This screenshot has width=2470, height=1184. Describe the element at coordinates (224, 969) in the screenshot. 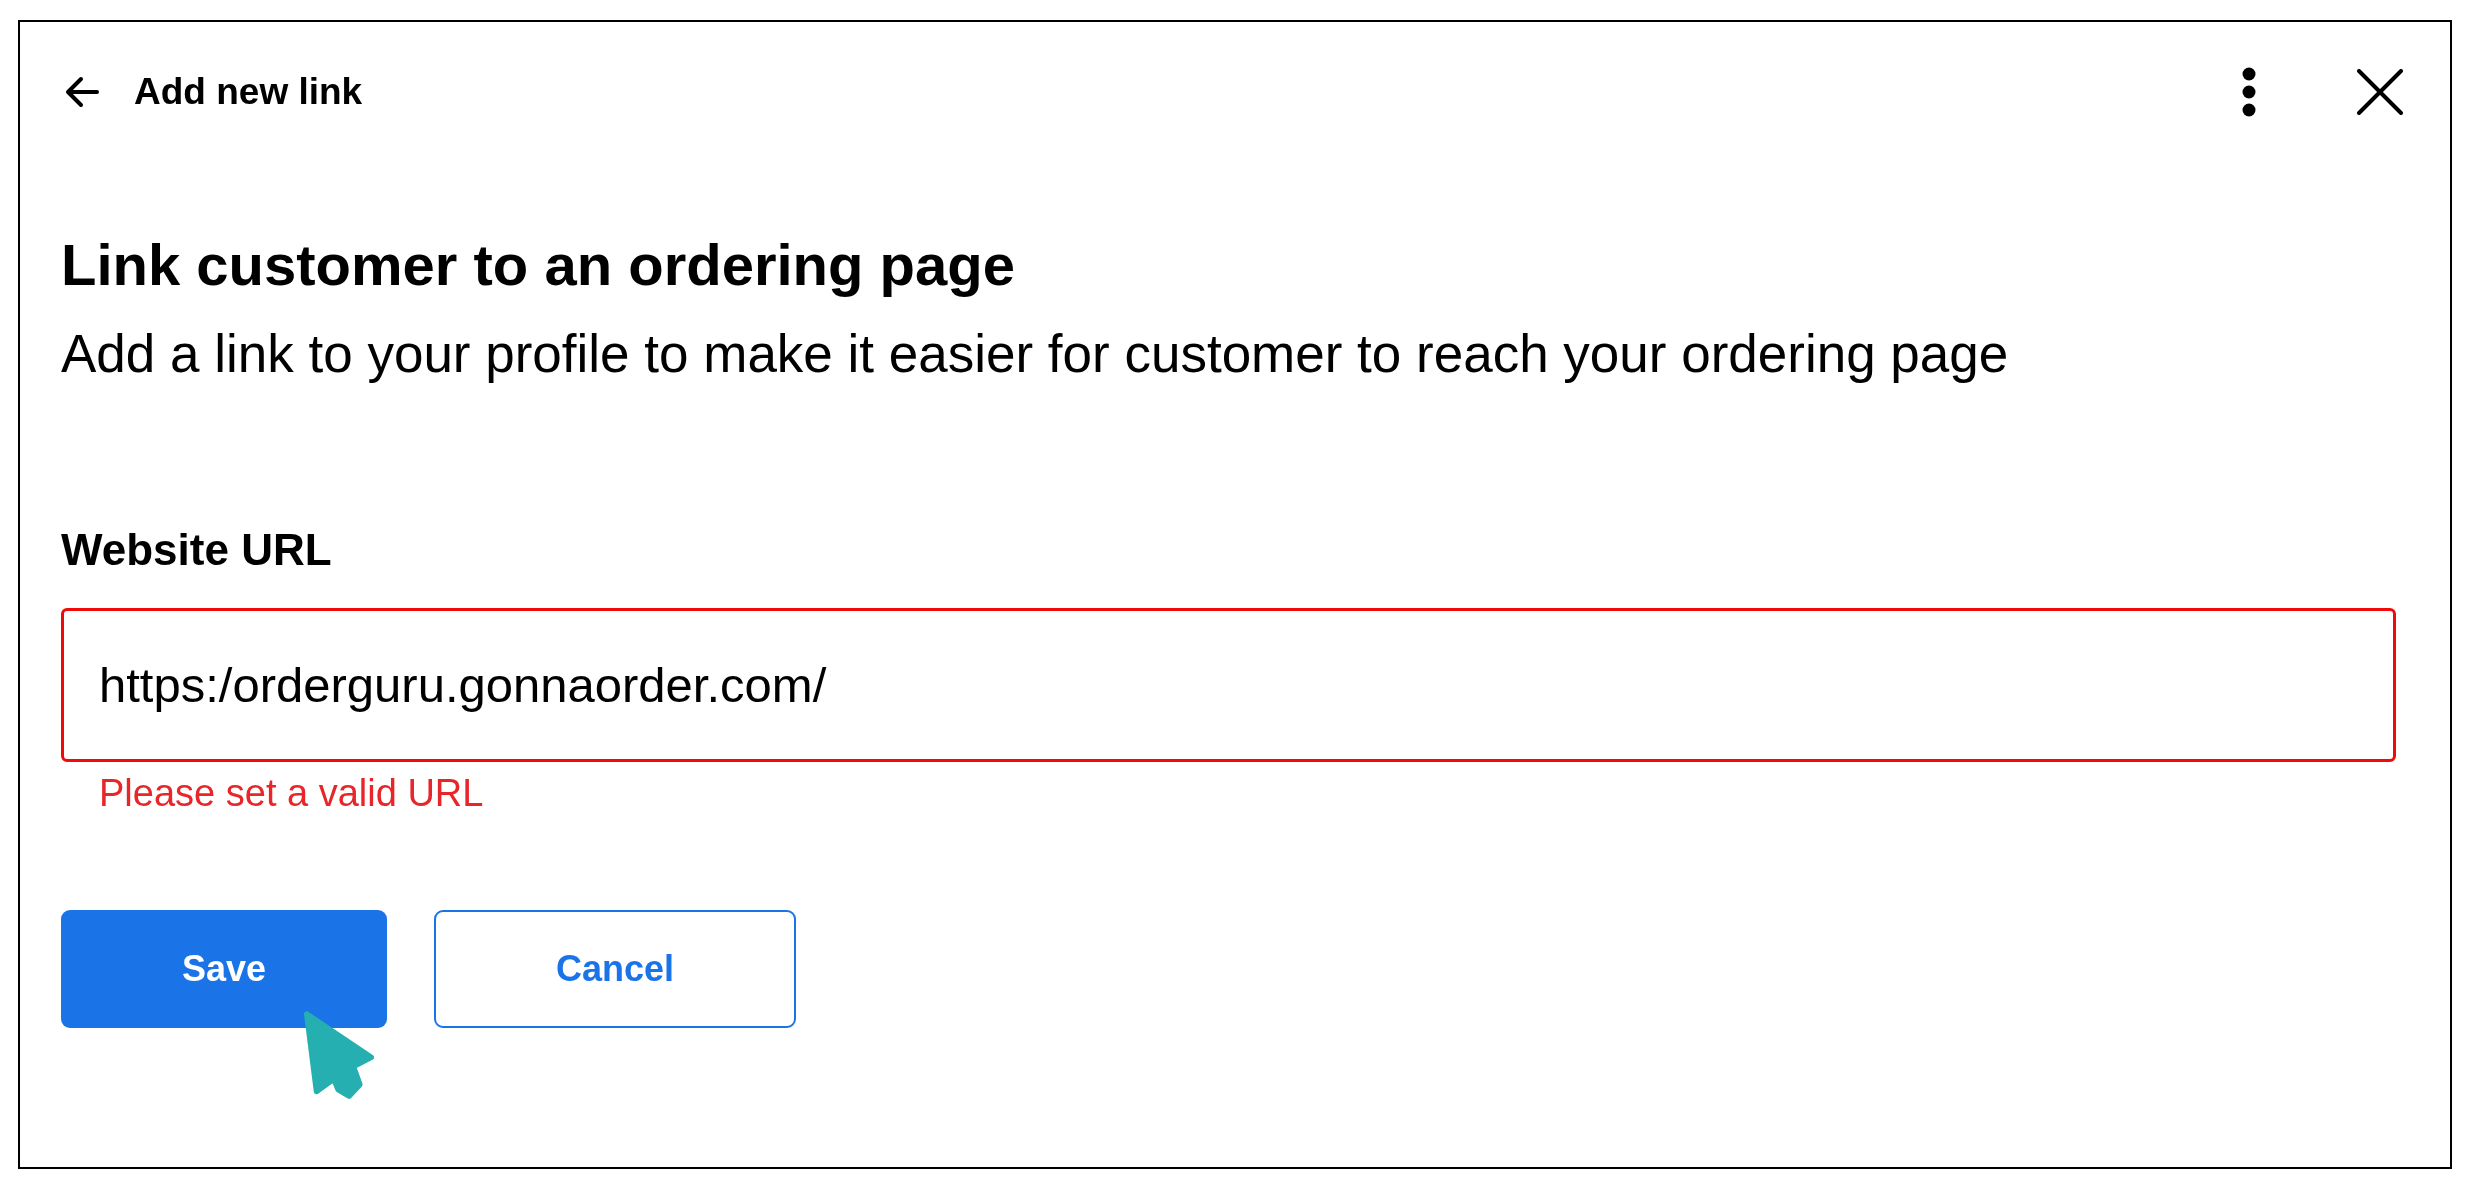

I see `save-button: Save` at that location.